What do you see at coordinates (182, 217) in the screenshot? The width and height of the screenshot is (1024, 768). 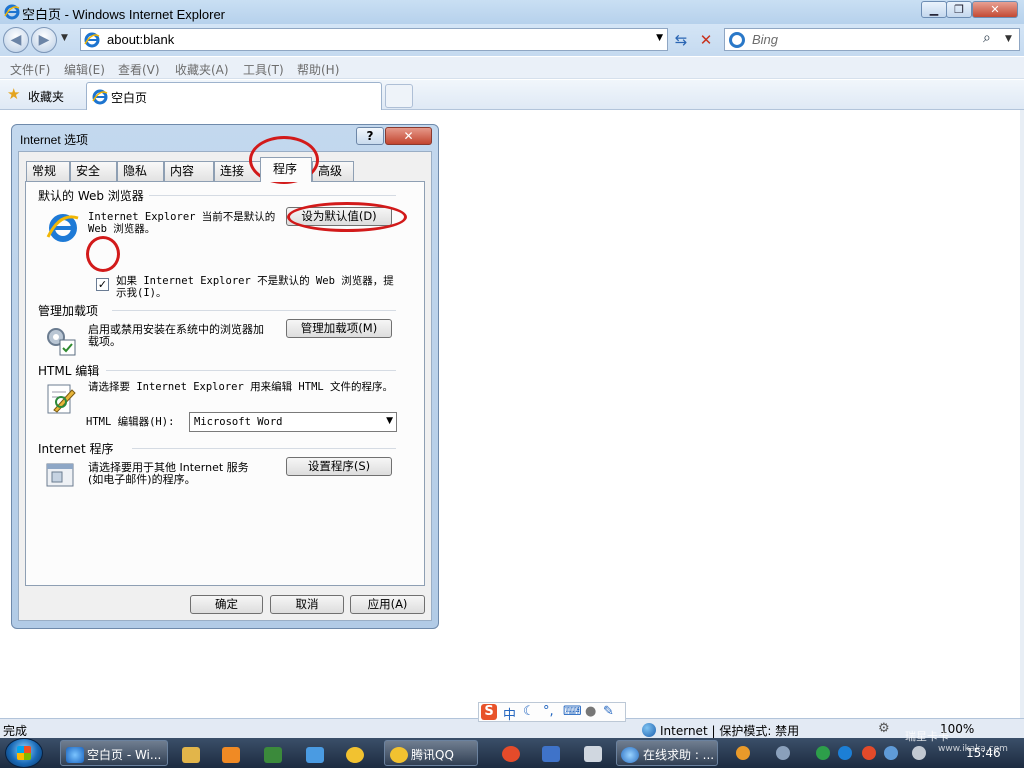 I see `default-browser-text-line1: Internet Explorer 当前不是默认的` at bounding box center [182, 217].